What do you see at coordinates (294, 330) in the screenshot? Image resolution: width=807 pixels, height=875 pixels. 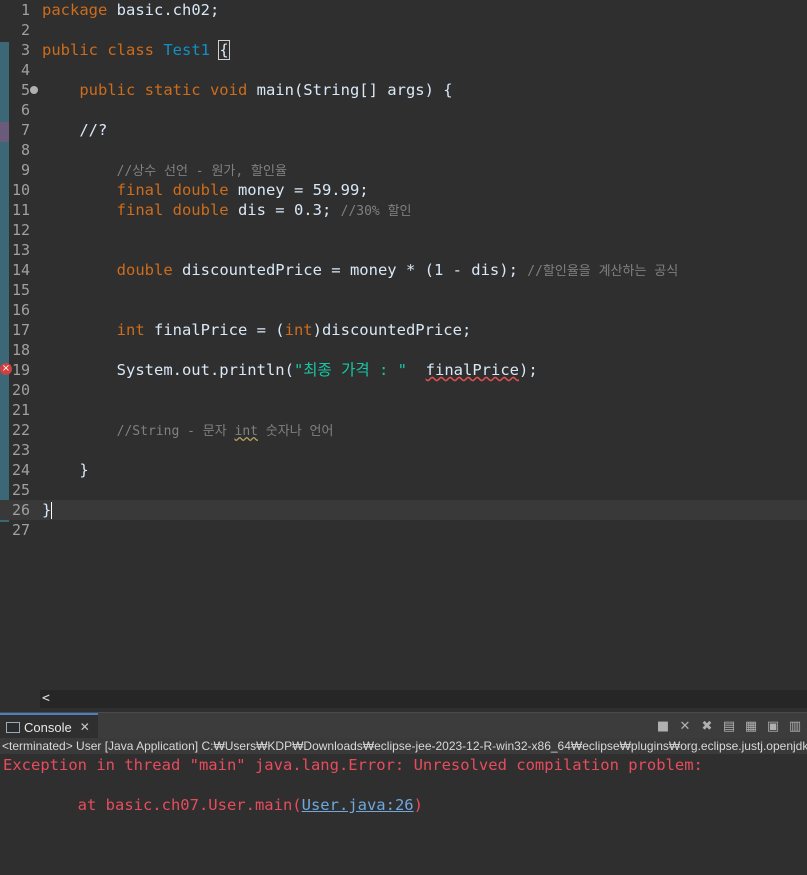 I see `code-text: int finalPrice = (int)discountedPrice;` at bounding box center [294, 330].